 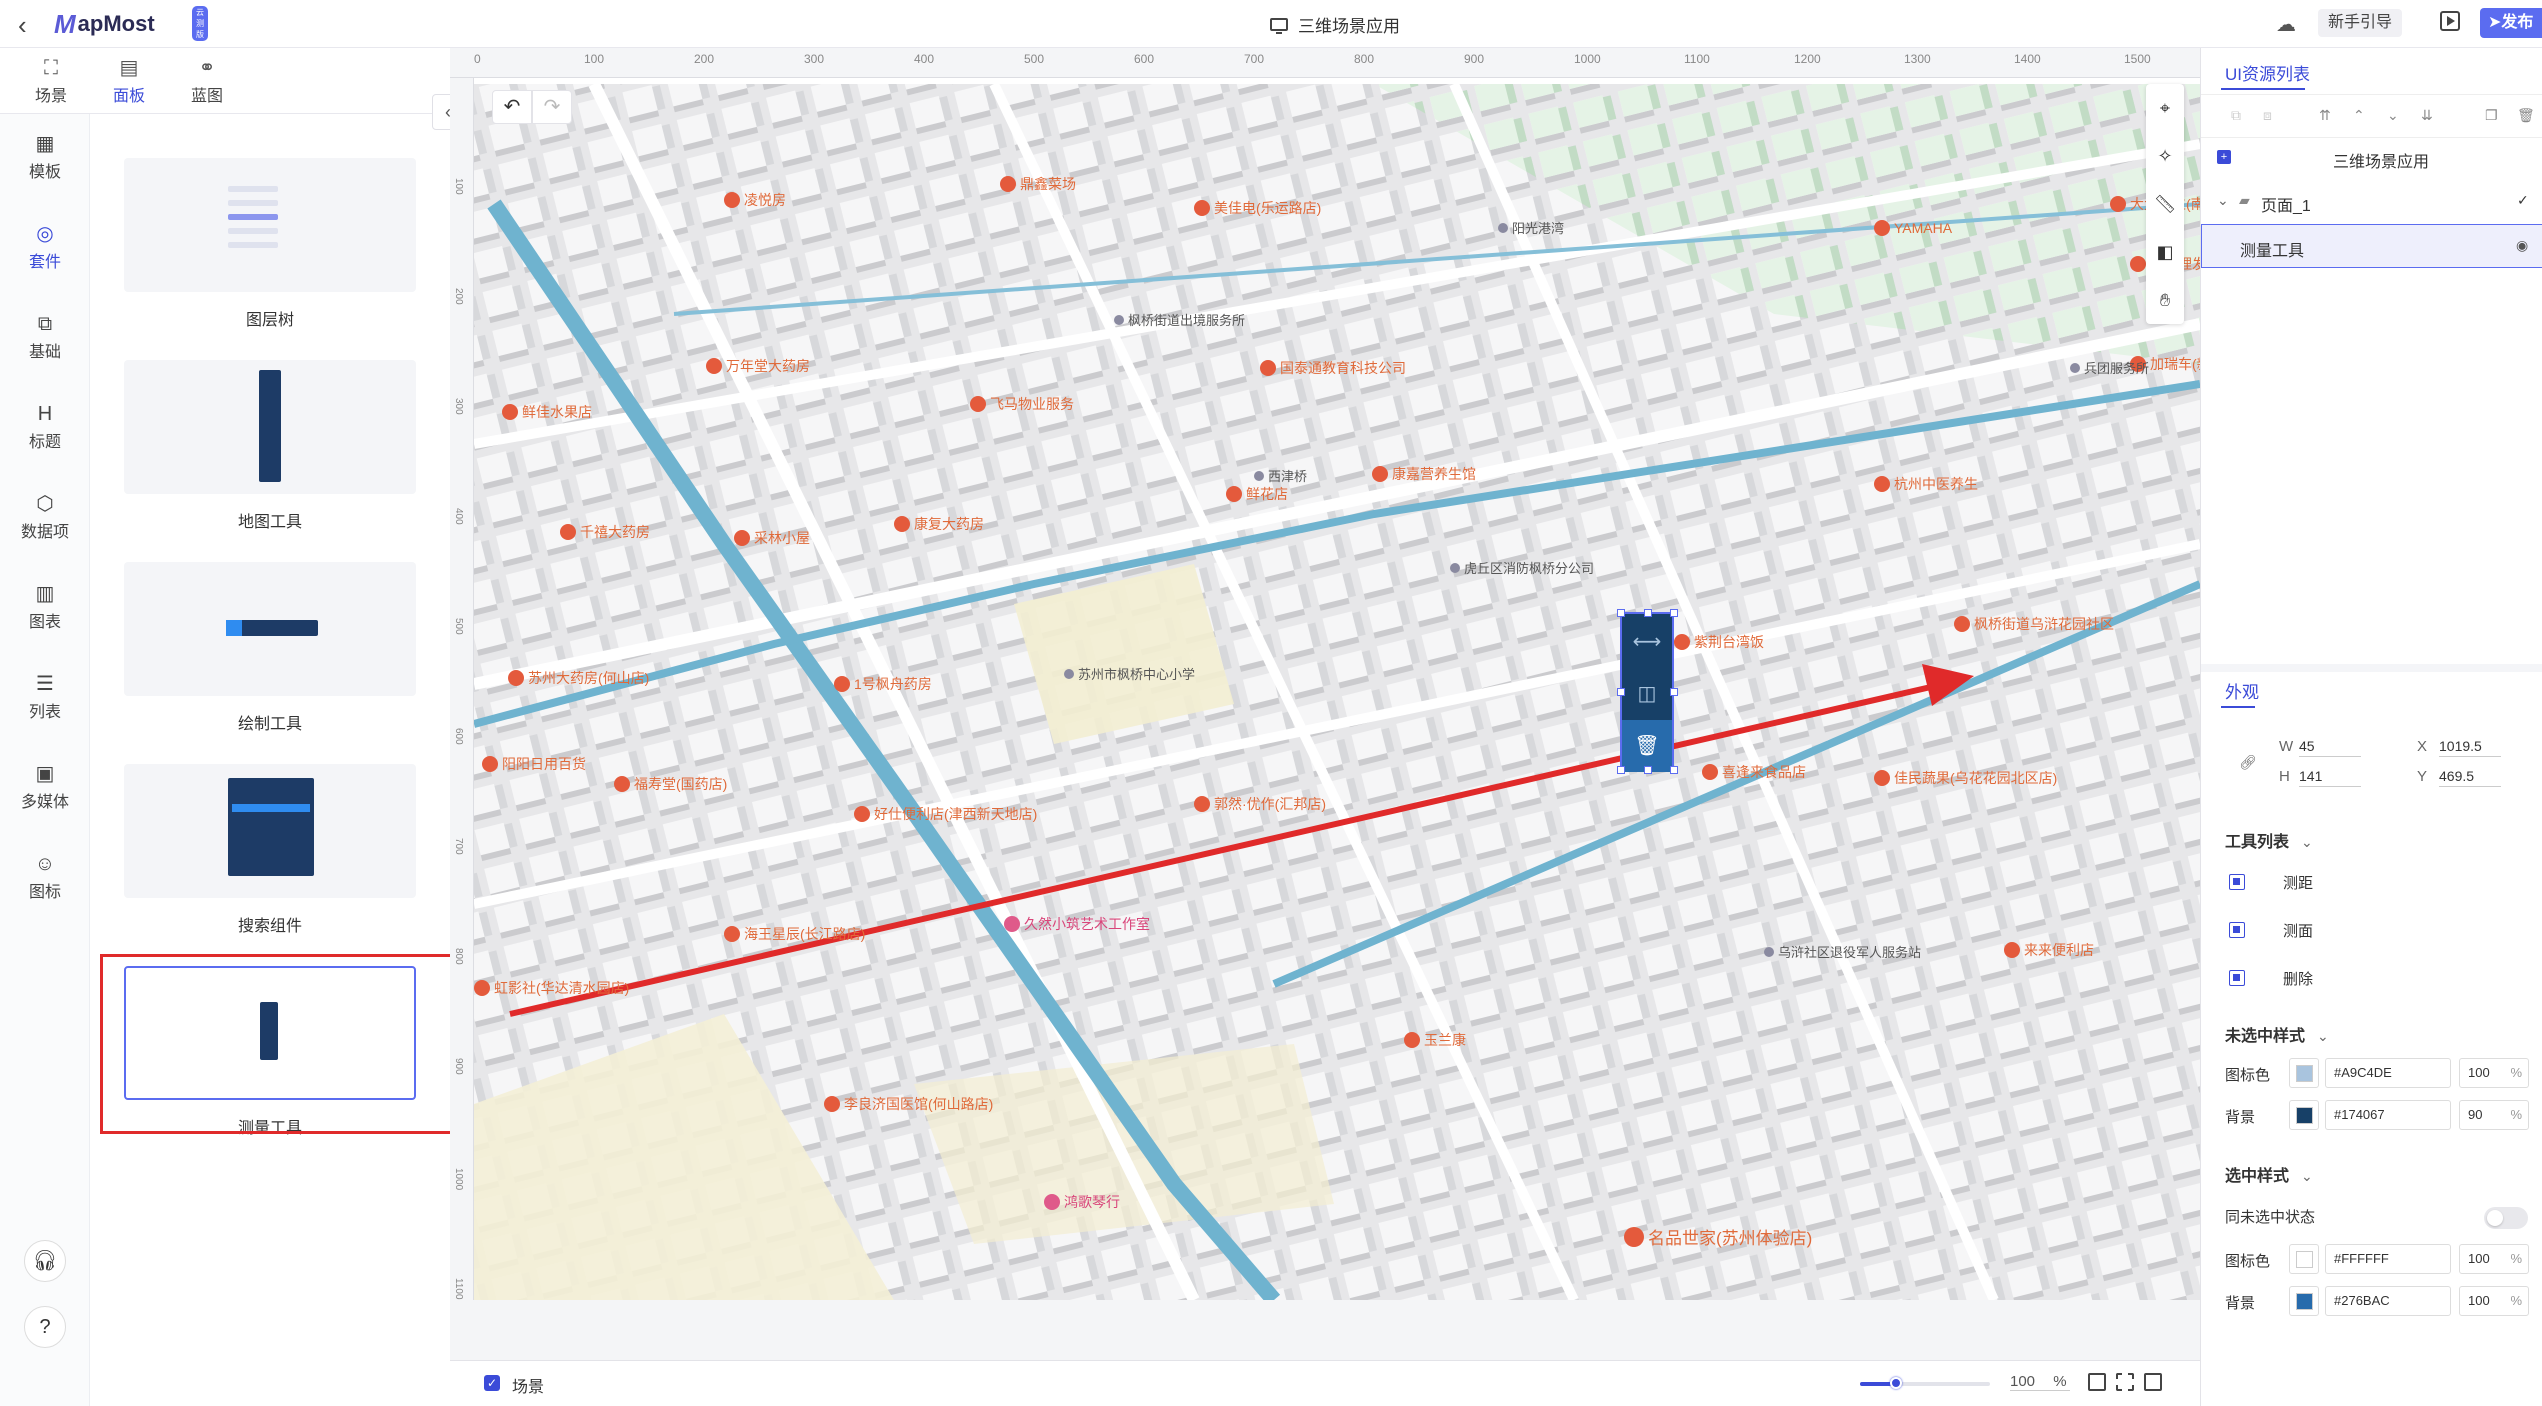 What do you see at coordinates (1260, 804) in the screenshot?
I see `map-poi: 郭然·优作(汇邦店)` at bounding box center [1260, 804].